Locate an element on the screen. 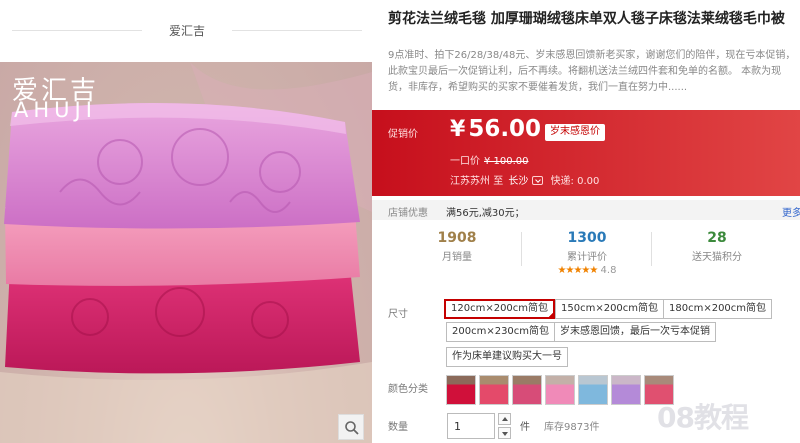 Image resolution: width=800 pixels, height=443 pixels. original-price: 一口价 ¥ 100.00 is located at coordinates (489, 161).